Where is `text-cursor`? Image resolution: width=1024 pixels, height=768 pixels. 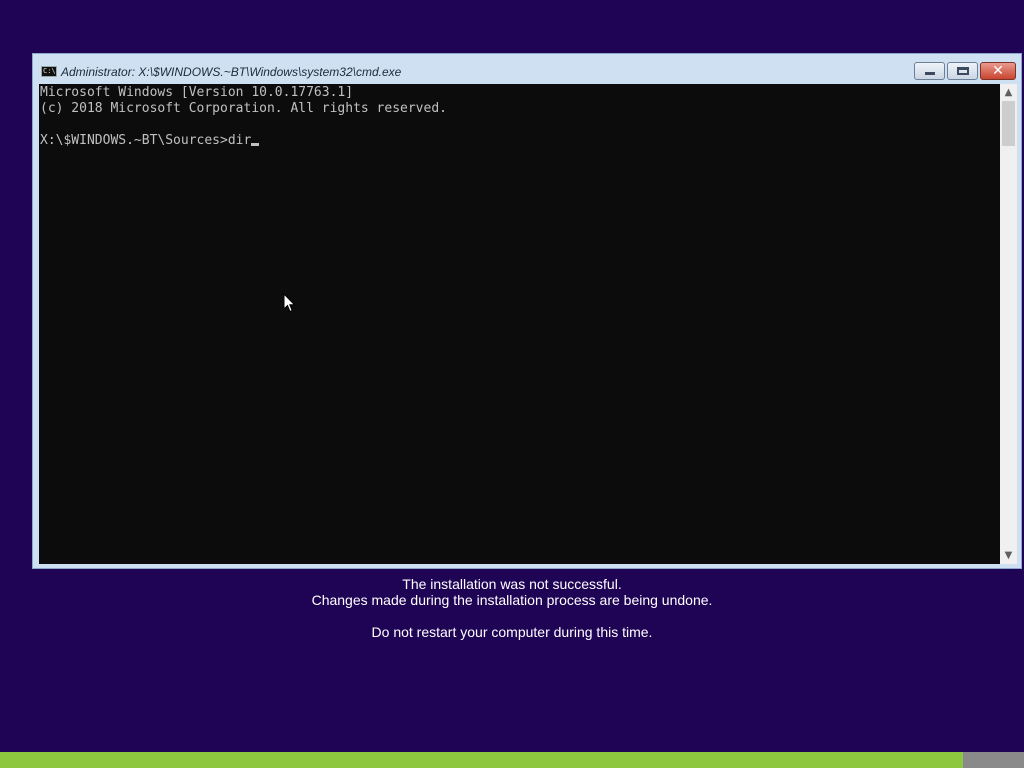 text-cursor is located at coordinates (255, 144).